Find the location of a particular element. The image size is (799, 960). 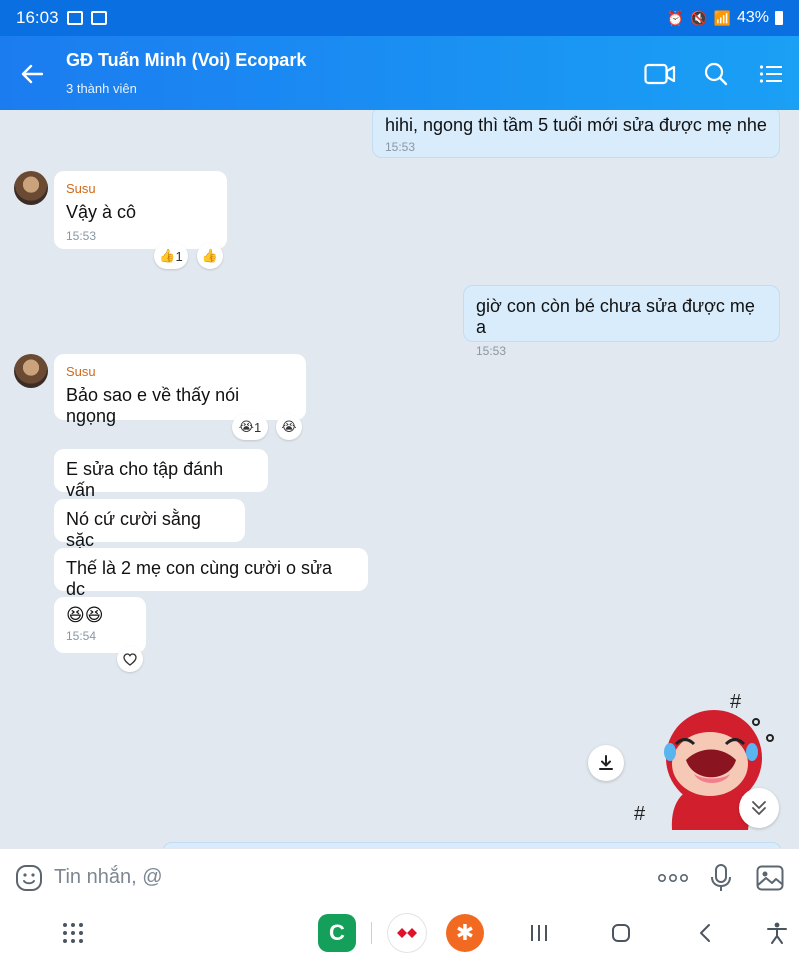

divider is located at coordinates (371, 933).